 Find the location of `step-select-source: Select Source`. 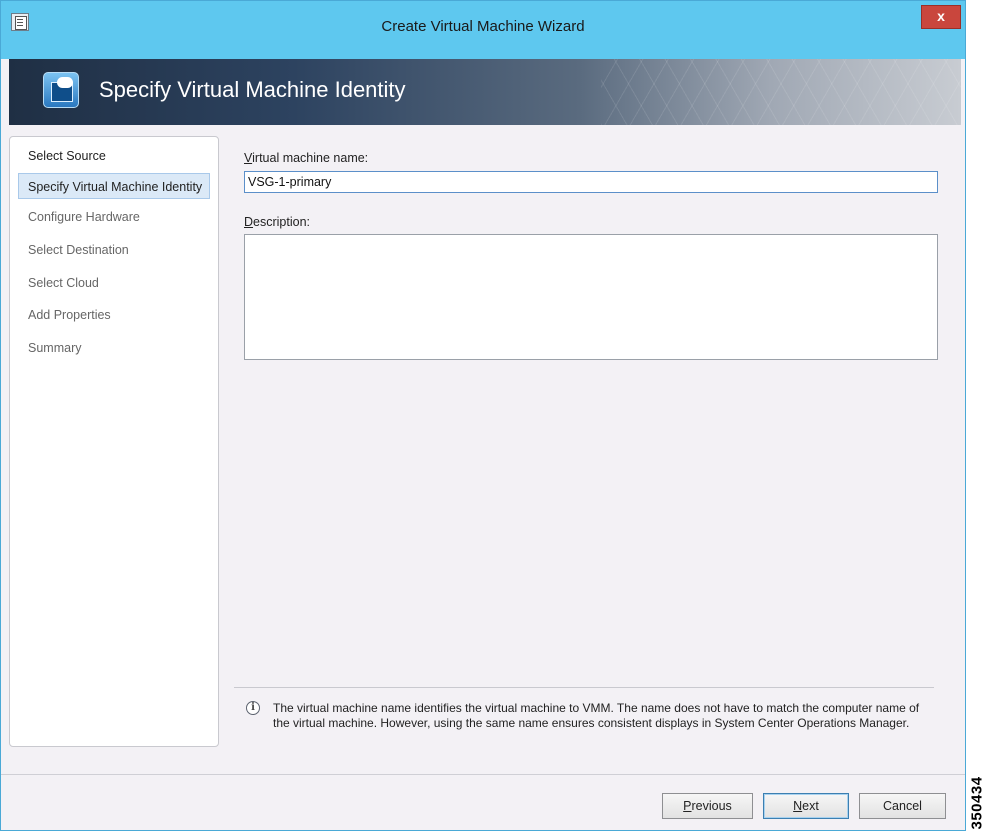

step-select-source: Select Source is located at coordinates (114, 156).